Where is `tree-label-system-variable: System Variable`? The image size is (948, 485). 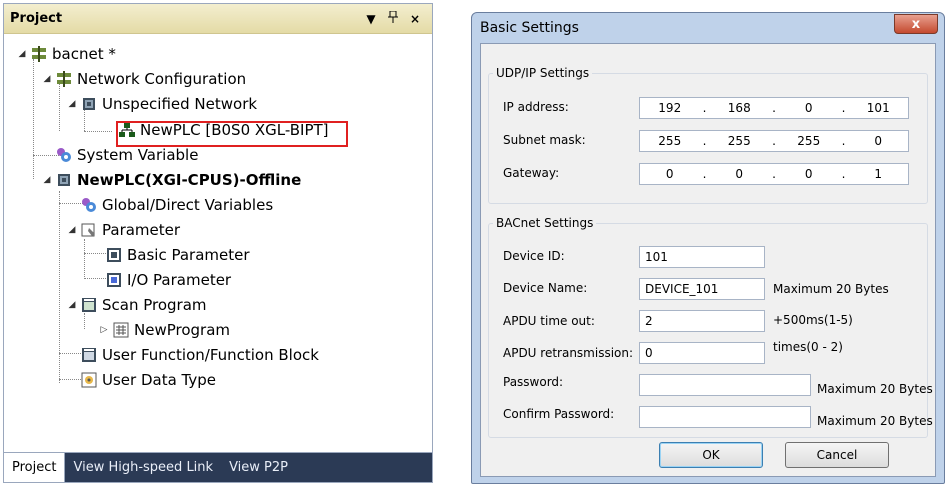 tree-label-system-variable: System Variable is located at coordinates (138, 155).